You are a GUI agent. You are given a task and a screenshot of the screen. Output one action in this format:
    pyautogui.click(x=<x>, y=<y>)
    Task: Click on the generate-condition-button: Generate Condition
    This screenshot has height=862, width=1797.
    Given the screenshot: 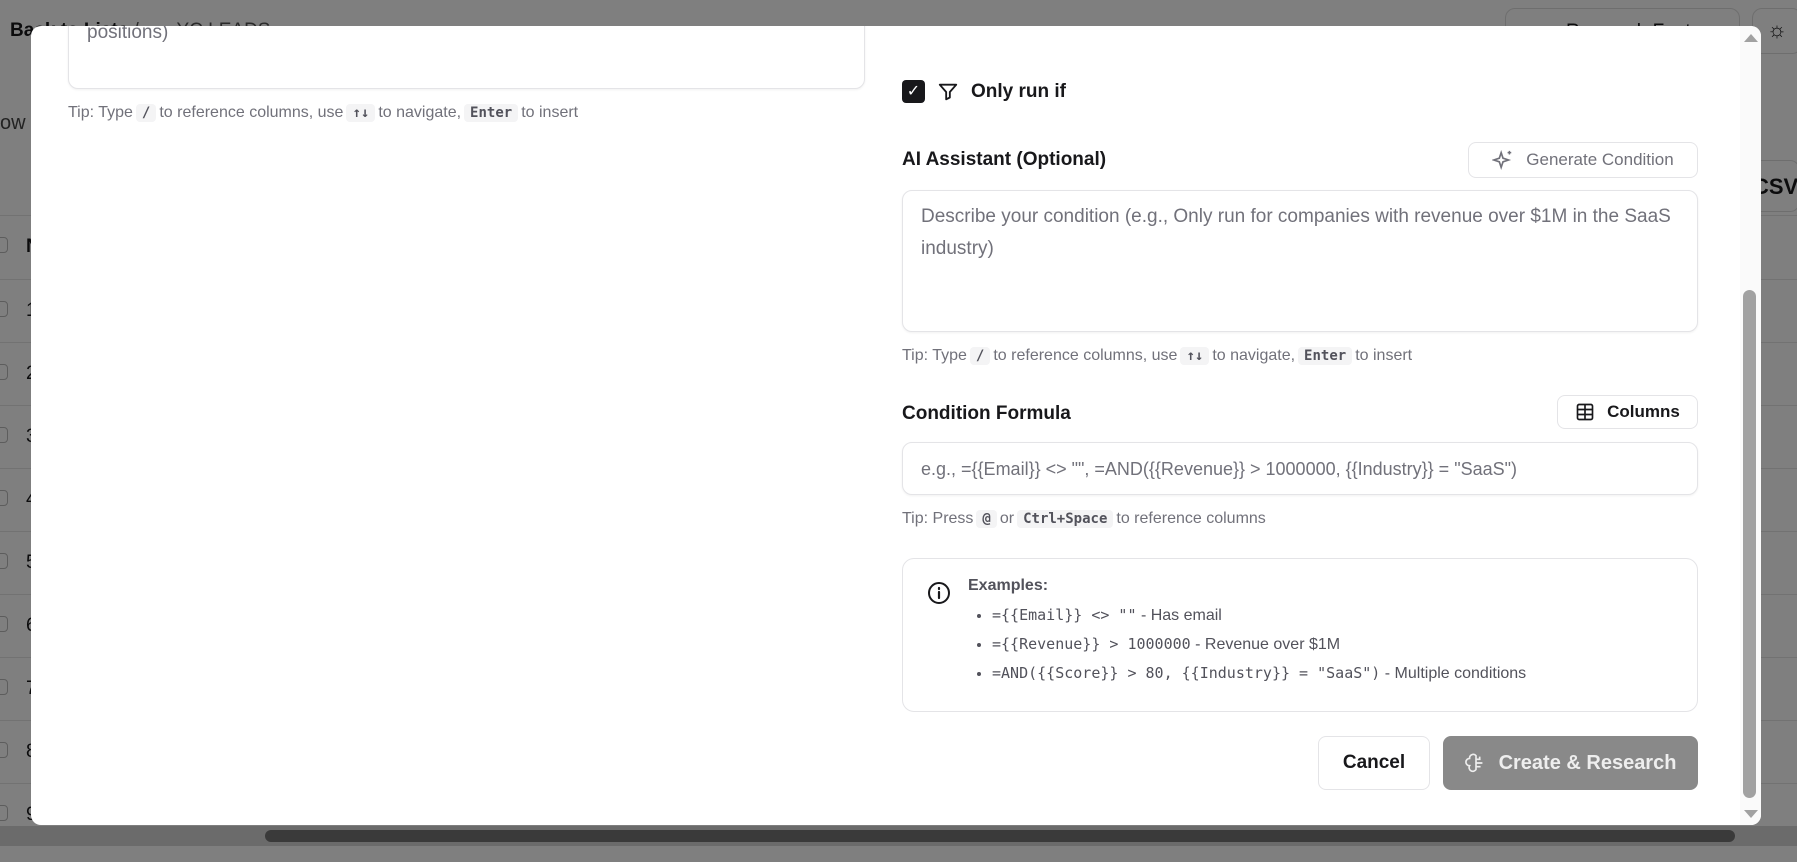 What is the action you would take?
    pyautogui.click(x=1583, y=160)
    